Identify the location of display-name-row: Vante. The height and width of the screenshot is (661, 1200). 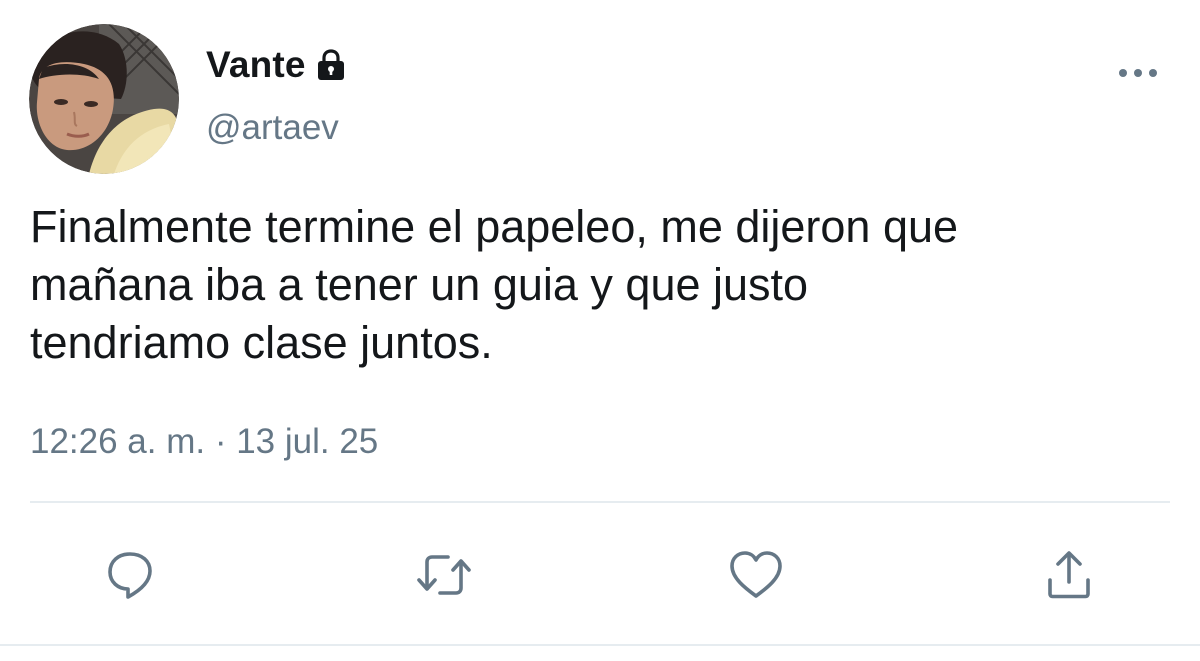
(277, 65).